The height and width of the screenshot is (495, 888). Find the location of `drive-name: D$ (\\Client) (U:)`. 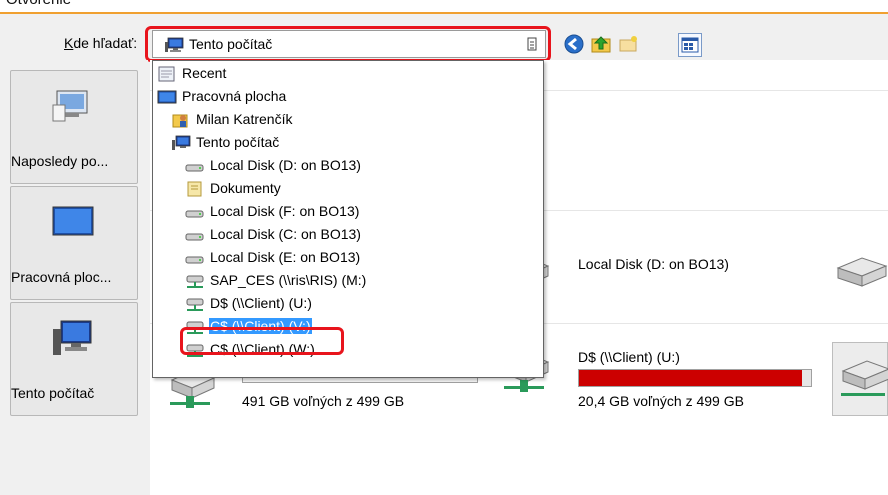

drive-name: D$ (\\Client) (U:) is located at coordinates (629, 357).